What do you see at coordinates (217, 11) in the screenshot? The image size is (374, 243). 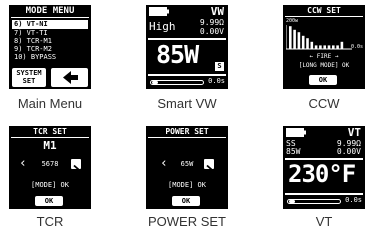 I see `mode-label: VW` at bounding box center [217, 11].